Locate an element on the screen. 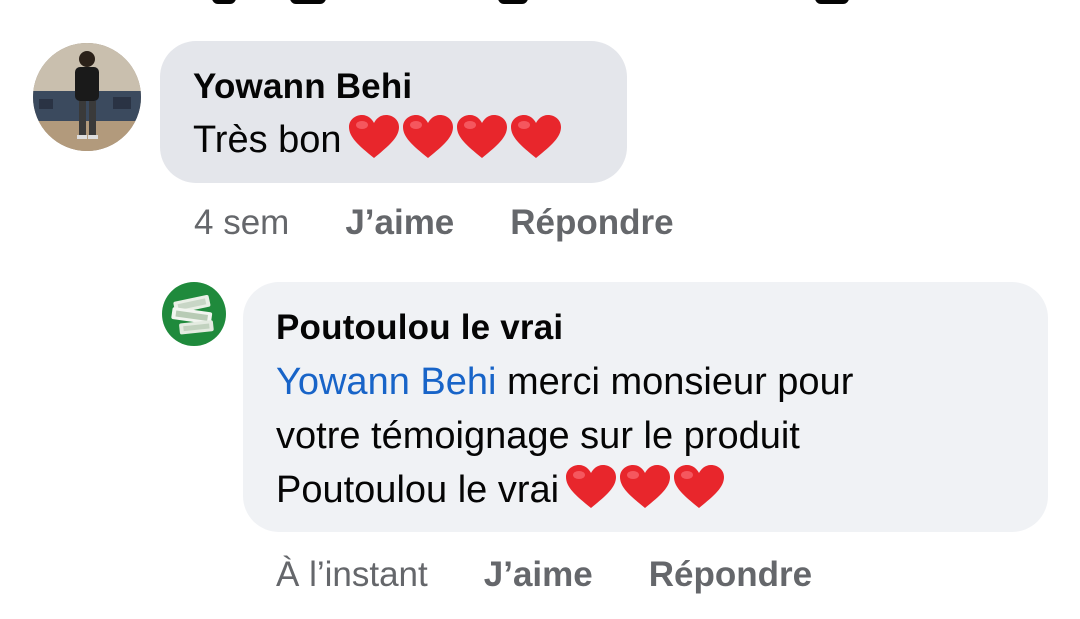 Image resolution: width=1080 pixels, height=619 pixels. comment-text: Très bon is located at coordinates (378, 144).